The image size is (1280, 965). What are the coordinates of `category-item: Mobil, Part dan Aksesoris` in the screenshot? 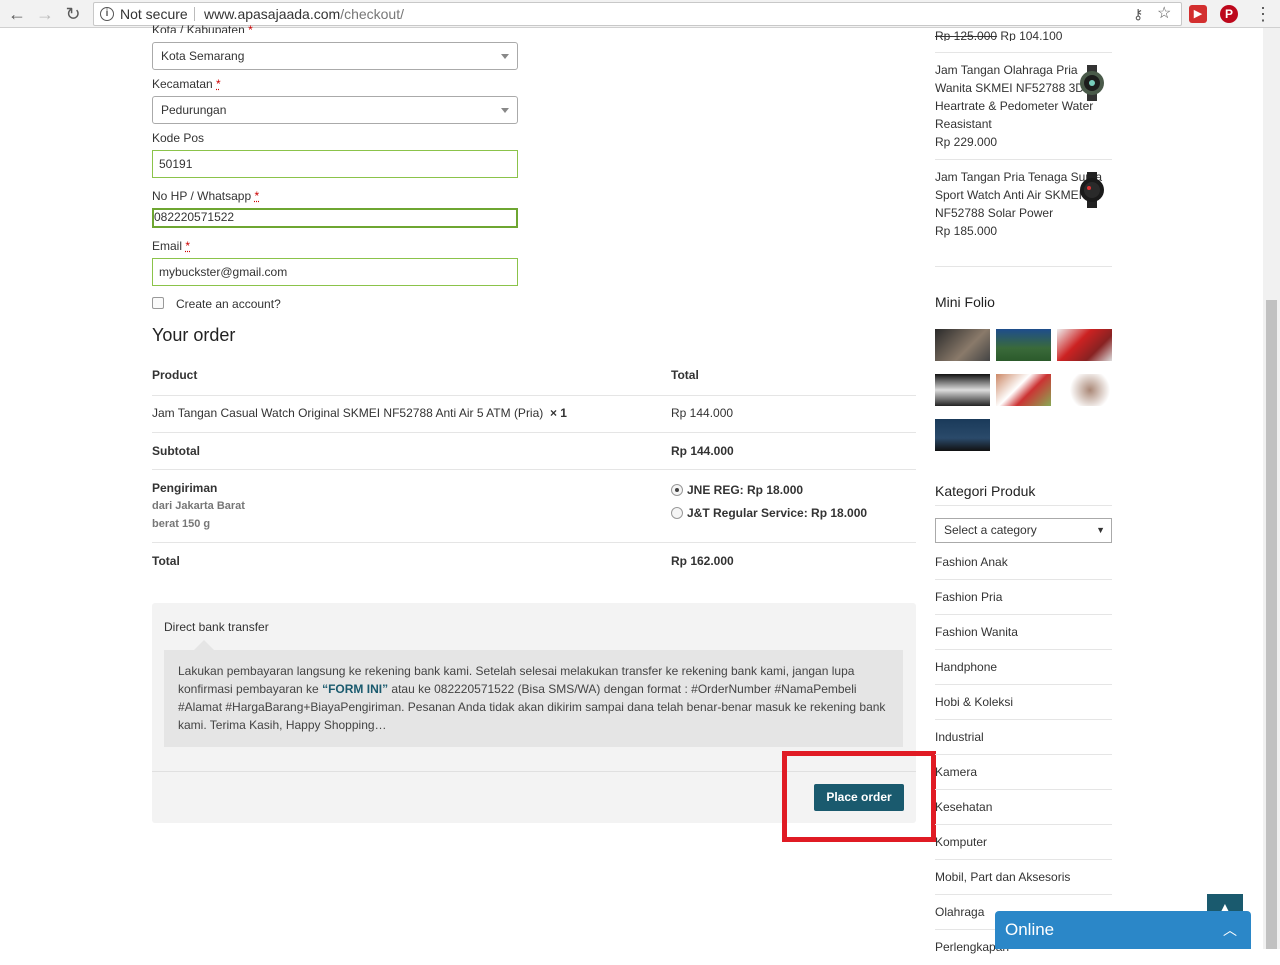 It's located at (1023, 877).